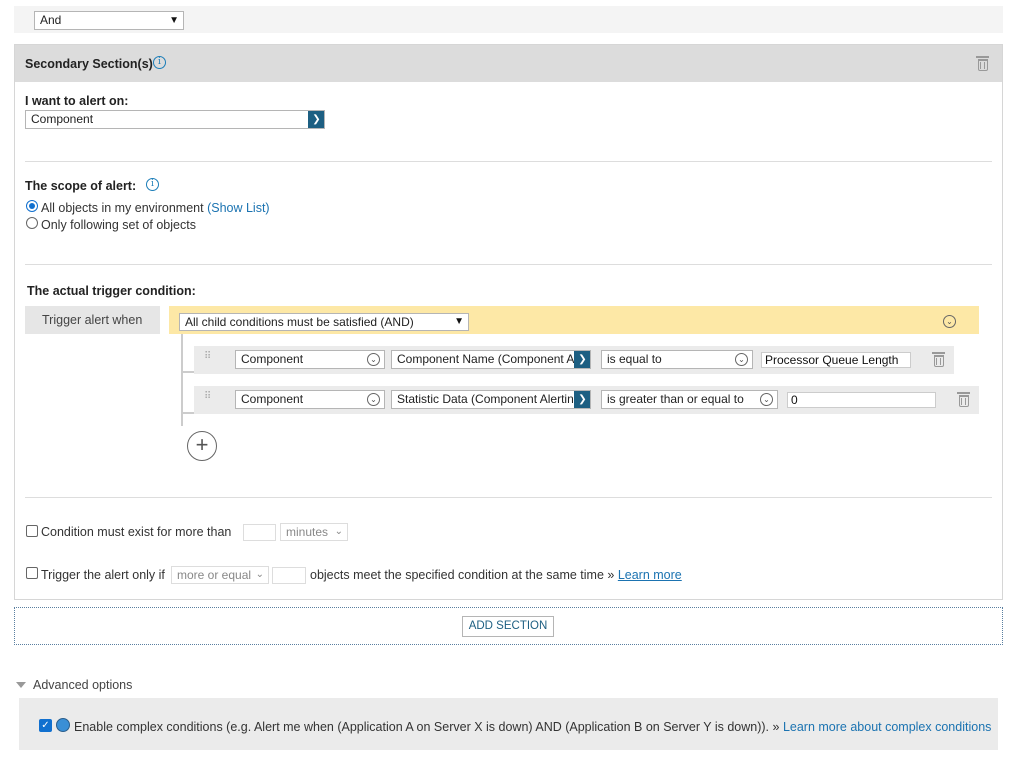 This screenshot has width=1013, height=766. I want to click on scope-following-label: Only following set of objects, so click(118, 225).